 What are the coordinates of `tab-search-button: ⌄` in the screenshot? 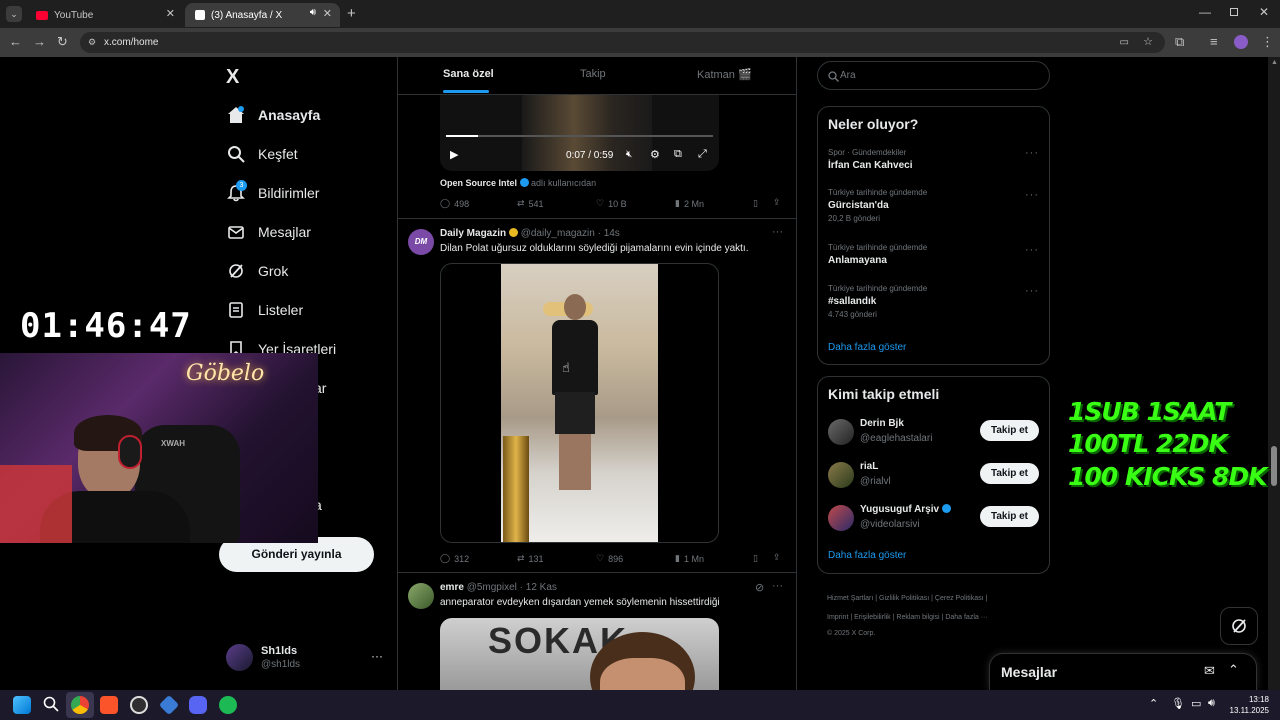 It's located at (14, 14).